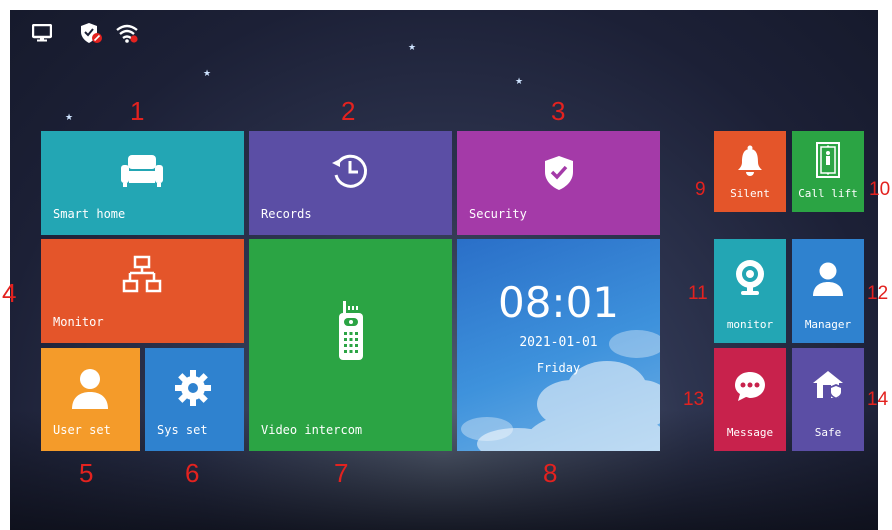  I want to click on silent-tile: Silent, so click(750, 171).